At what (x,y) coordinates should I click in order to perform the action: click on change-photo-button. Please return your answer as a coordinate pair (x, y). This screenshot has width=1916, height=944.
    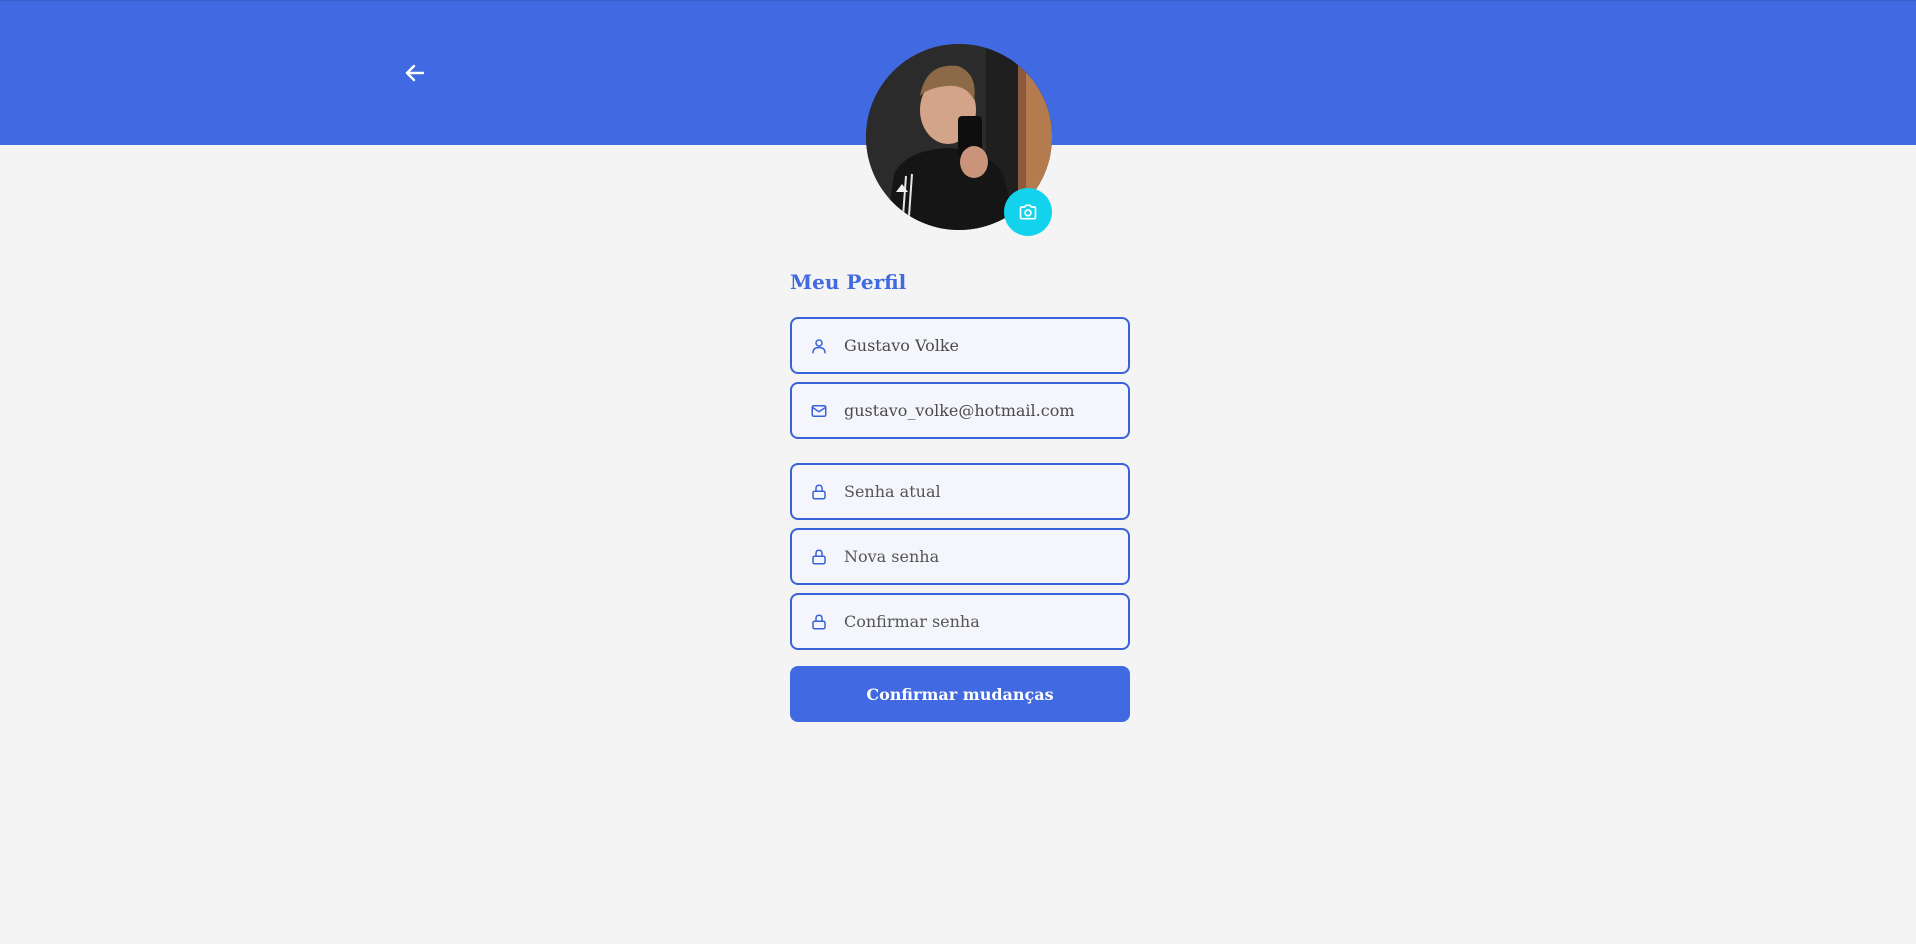
    Looking at the image, I should click on (1028, 212).